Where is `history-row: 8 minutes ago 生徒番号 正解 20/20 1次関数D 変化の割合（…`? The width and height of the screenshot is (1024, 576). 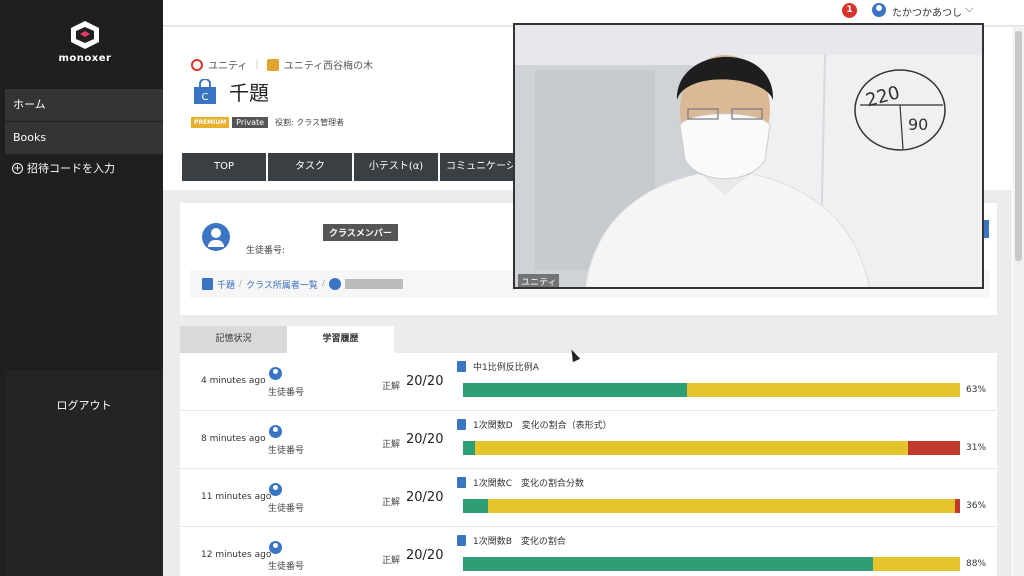
history-row: 8 minutes ago 生徒番号 正解 20/20 1次関数D 変化の割合（… is located at coordinates (588, 440).